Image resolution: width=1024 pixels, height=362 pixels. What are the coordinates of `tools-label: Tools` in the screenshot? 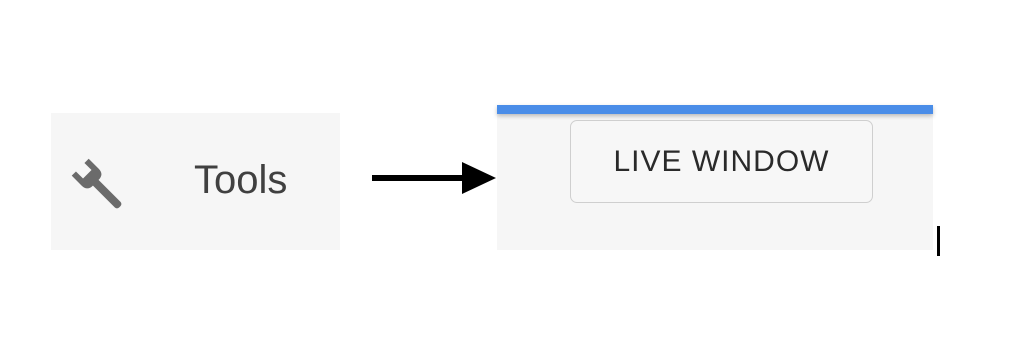 It's located at (240, 180).